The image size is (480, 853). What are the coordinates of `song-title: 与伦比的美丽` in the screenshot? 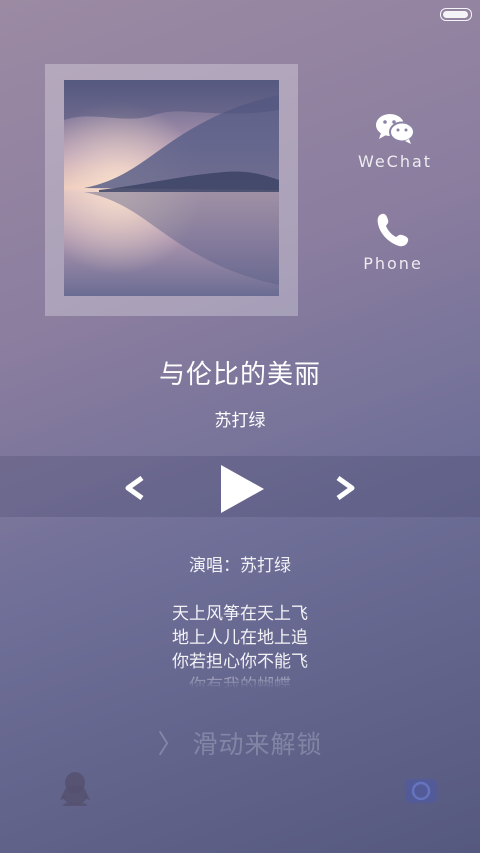 It's located at (239, 375).